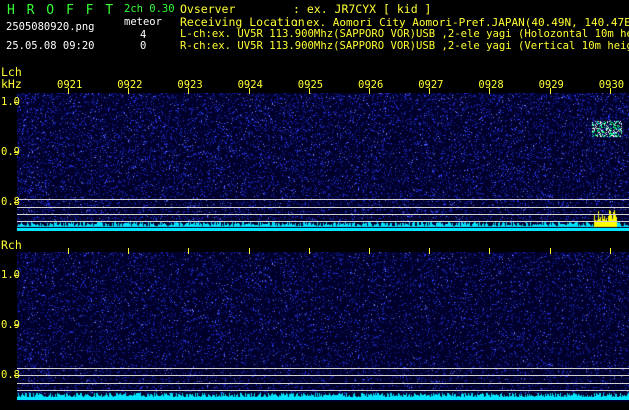 Image resolution: width=629 pixels, height=410 pixels. Describe the element at coordinates (50, 27) in the screenshot. I see `file-name: 2505080920.png` at that location.